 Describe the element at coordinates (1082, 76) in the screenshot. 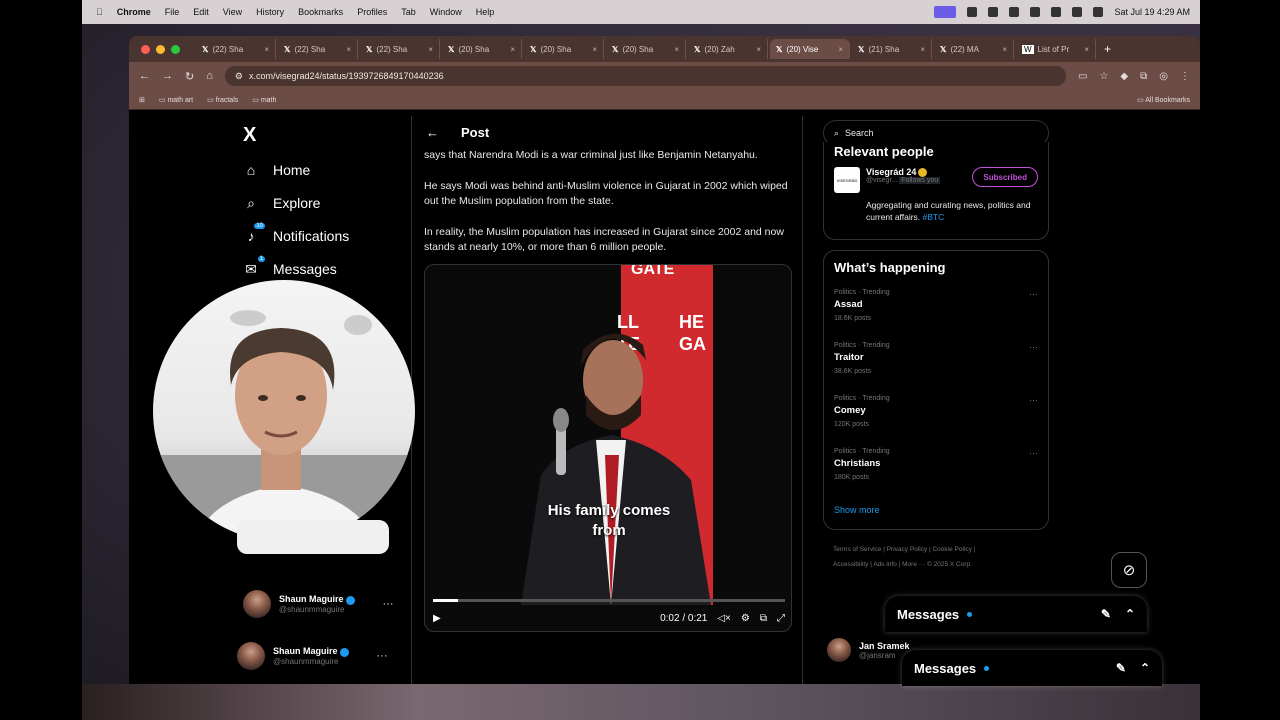

I see `cast-icon: ▭` at that location.